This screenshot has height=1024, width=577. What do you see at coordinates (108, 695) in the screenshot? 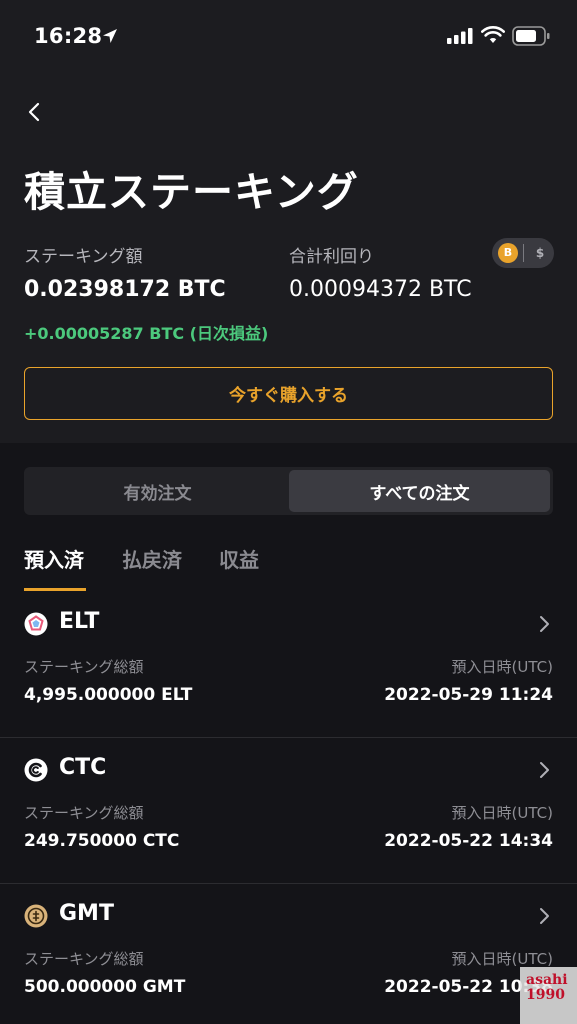
I see `staking-total-value: 4,995.000000 ELT` at bounding box center [108, 695].